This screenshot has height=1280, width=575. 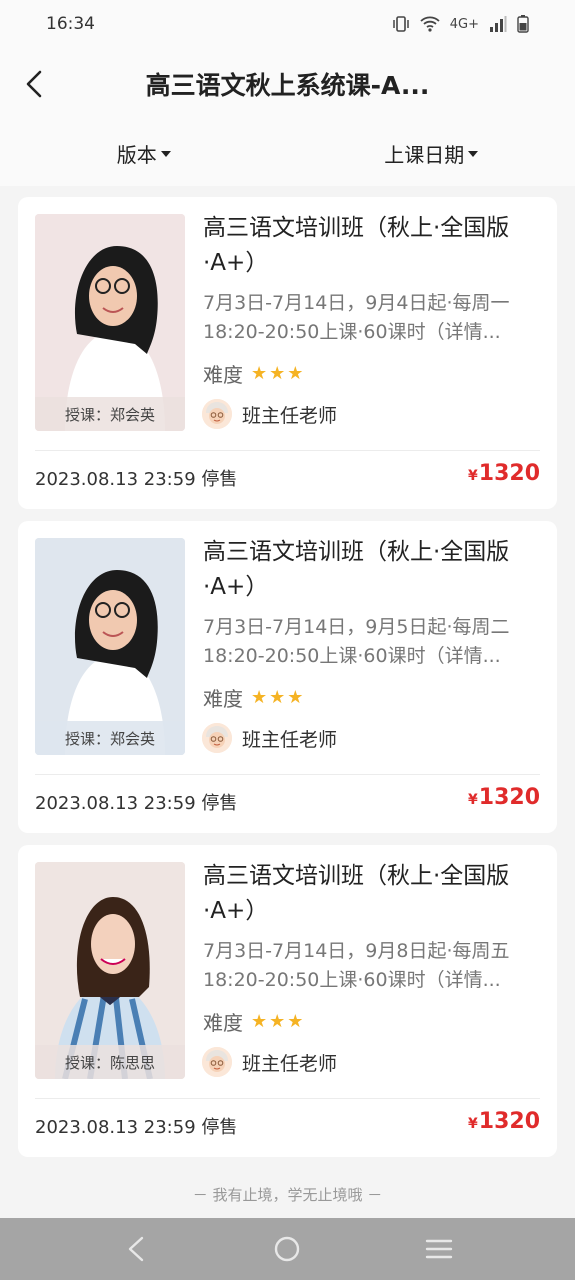 What do you see at coordinates (70, 24) in the screenshot?
I see `status-time: 16:34` at bounding box center [70, 24].